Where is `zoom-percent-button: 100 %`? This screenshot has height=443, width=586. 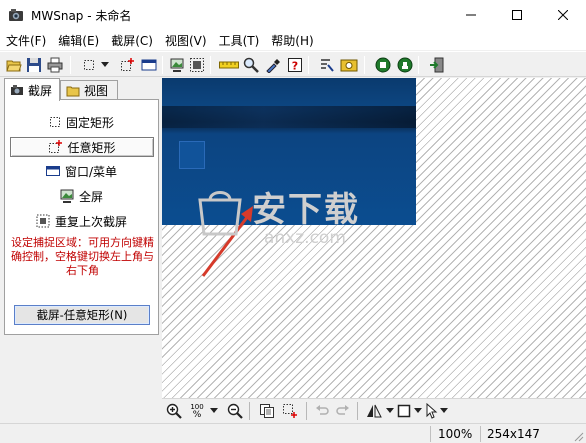
zoom-percent-button: 100 % is located at coordinates (197, 411).